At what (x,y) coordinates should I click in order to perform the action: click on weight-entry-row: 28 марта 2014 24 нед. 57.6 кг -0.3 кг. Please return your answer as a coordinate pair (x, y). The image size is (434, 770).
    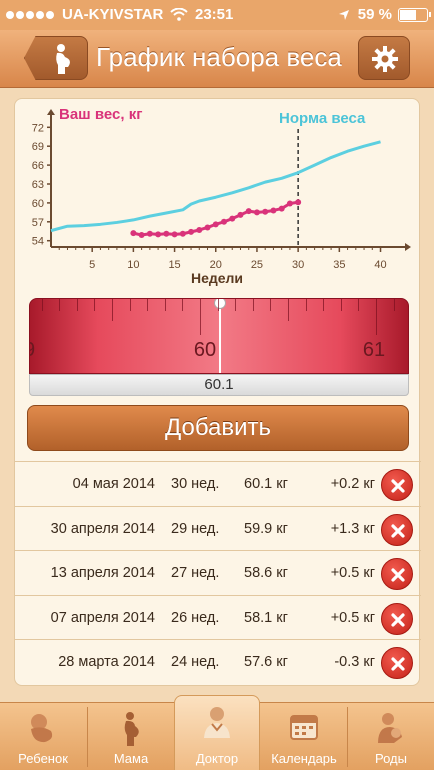
    Looking at the image, I should click on (218, 661).